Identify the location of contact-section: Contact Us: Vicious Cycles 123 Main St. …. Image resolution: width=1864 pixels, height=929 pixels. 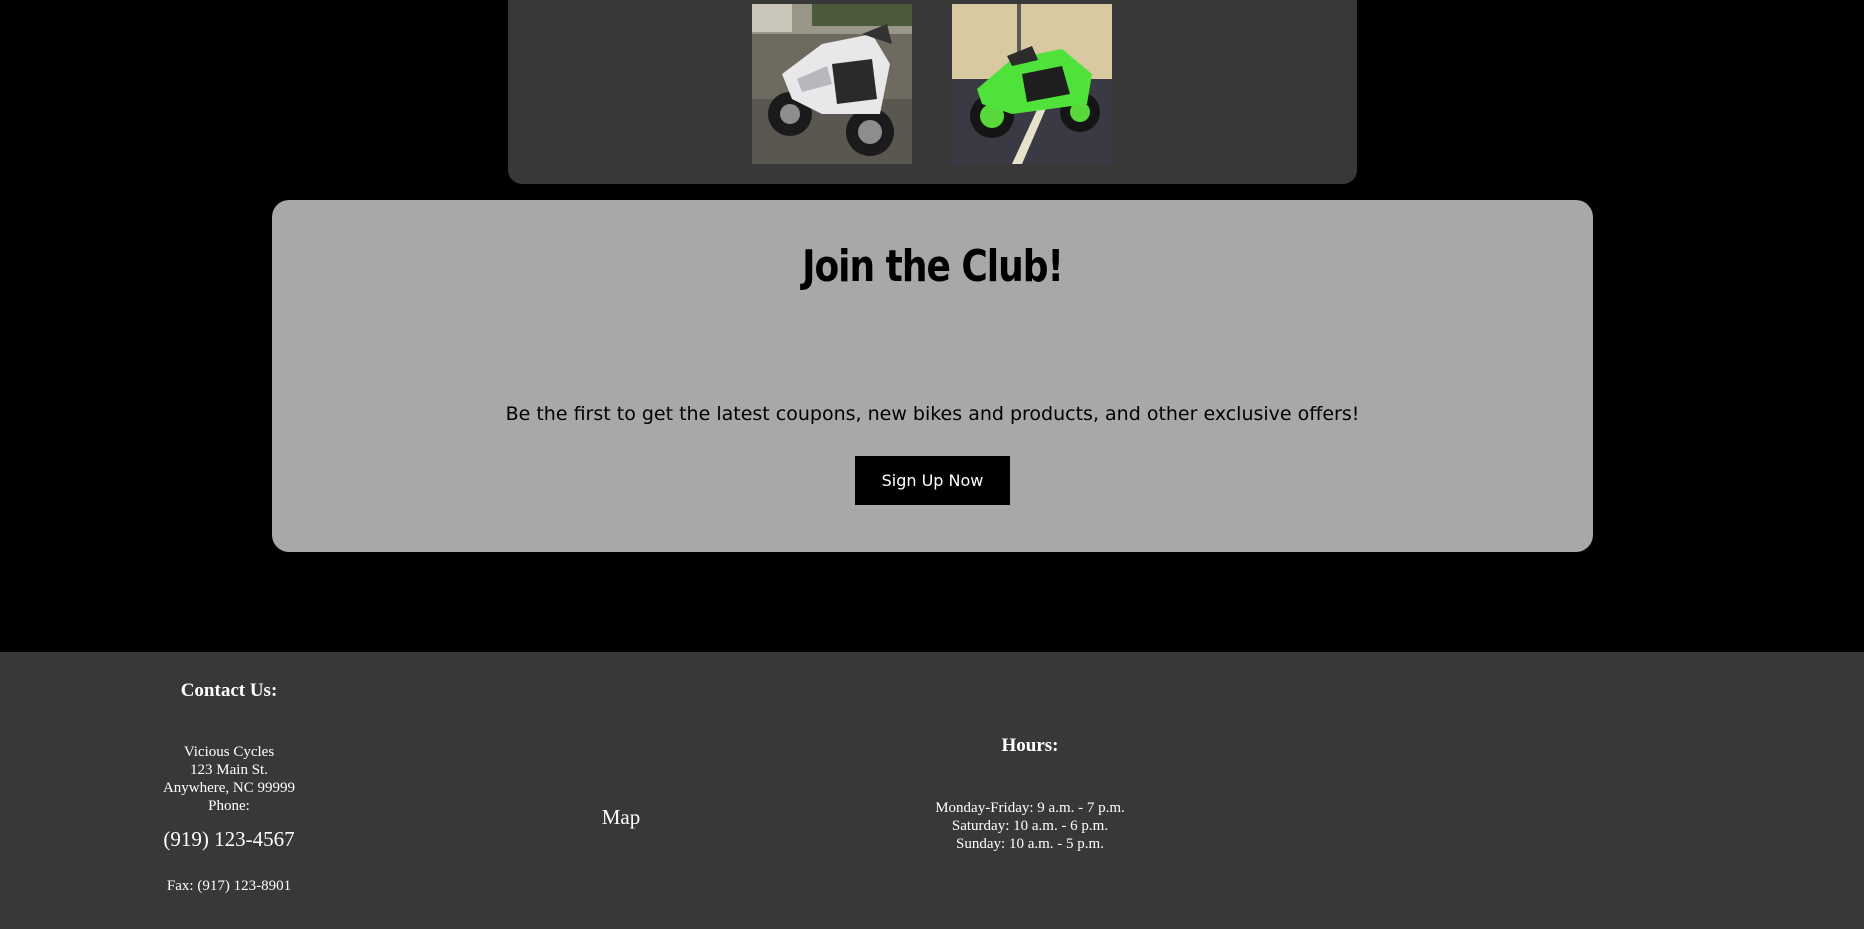
(229, 787).